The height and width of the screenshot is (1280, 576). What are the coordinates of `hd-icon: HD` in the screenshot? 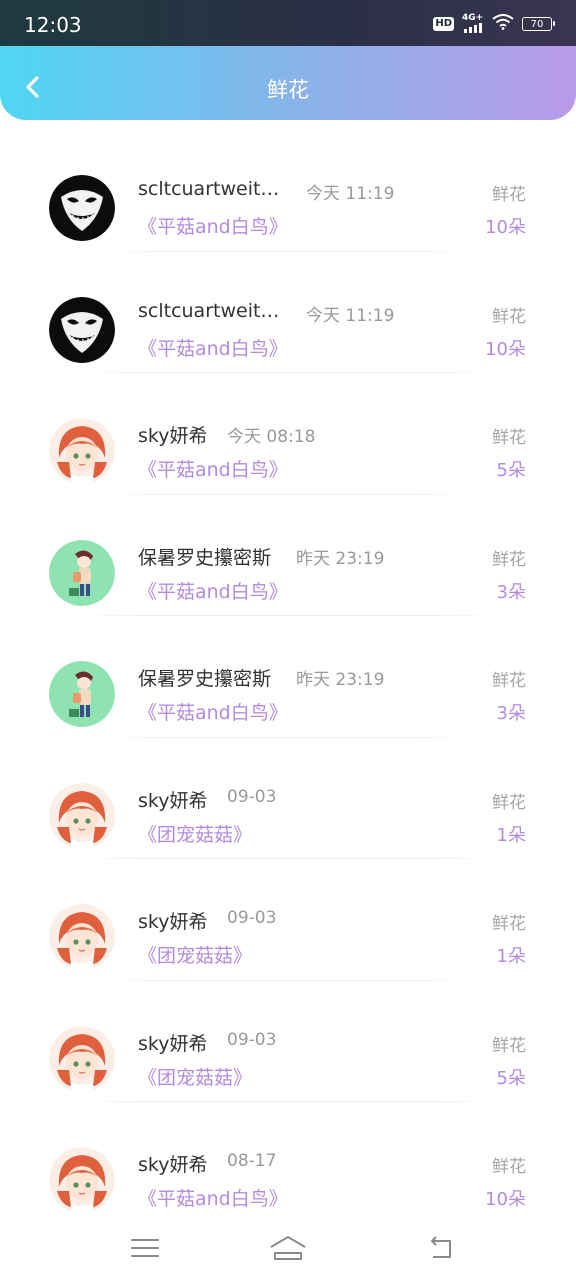 It's located at (443, 24).